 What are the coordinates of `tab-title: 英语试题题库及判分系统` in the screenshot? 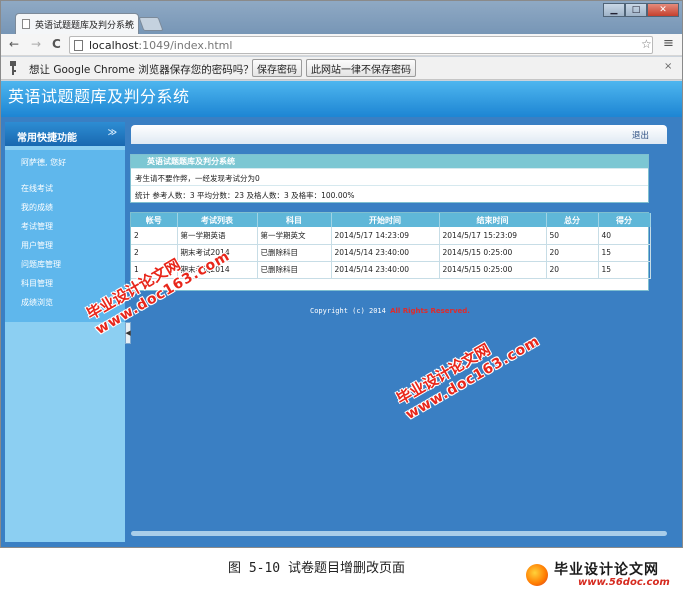 It's located at (85, 25).